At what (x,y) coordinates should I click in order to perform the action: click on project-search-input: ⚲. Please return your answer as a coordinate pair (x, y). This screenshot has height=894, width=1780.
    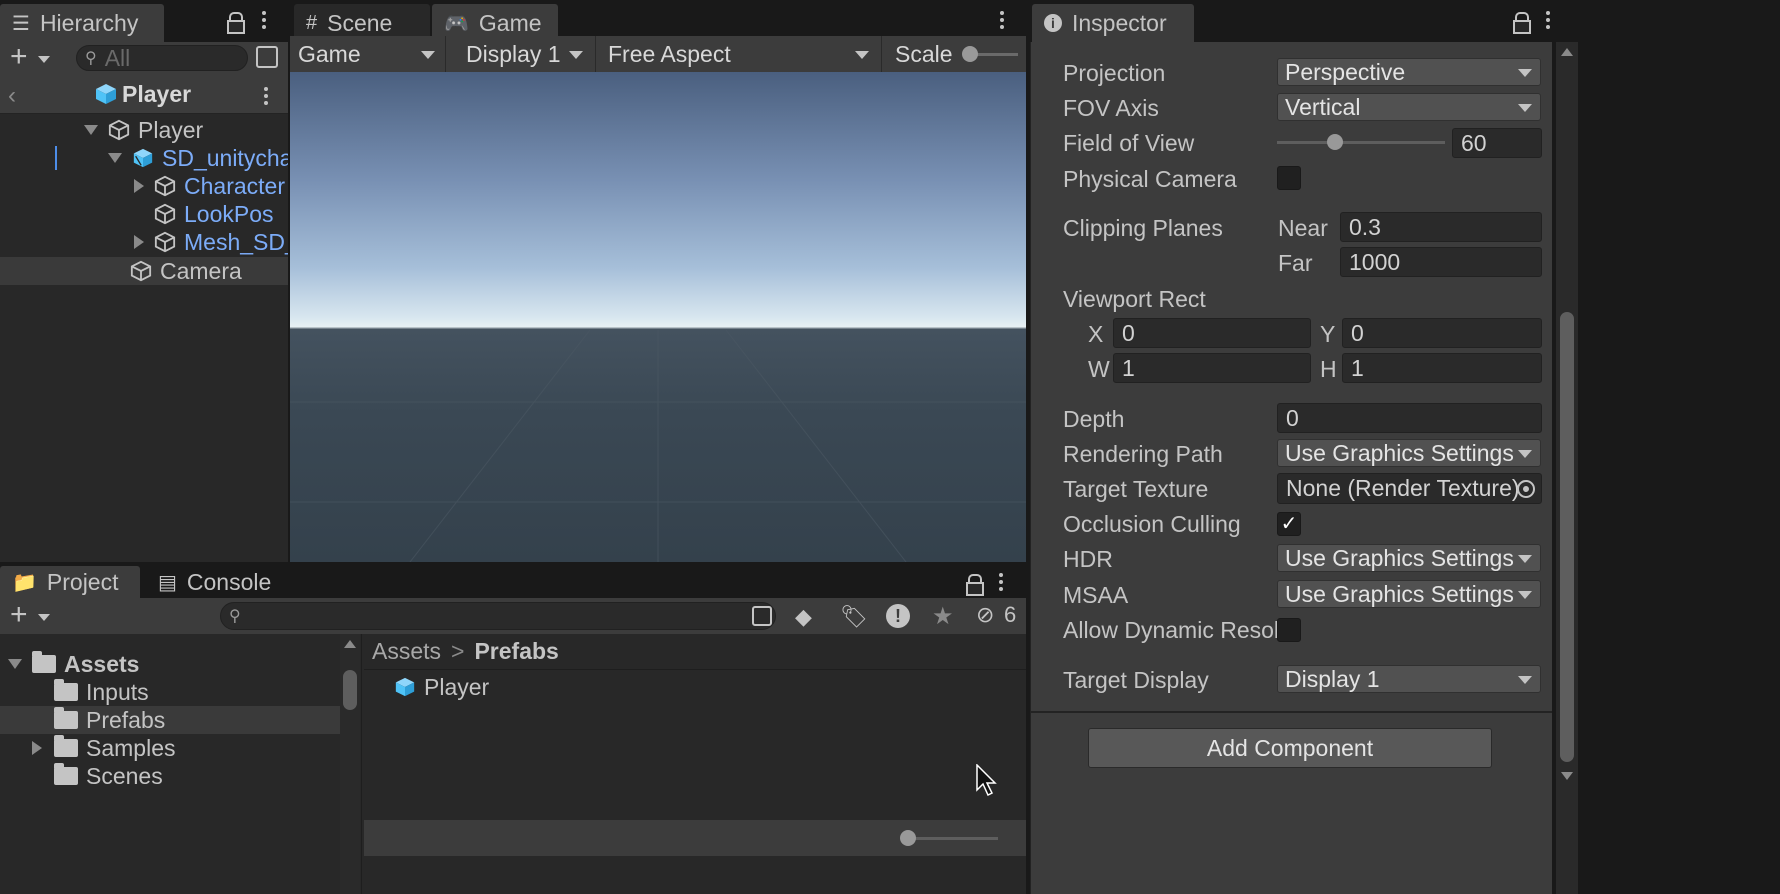
    Looking at the image, I should click on (498, 616).